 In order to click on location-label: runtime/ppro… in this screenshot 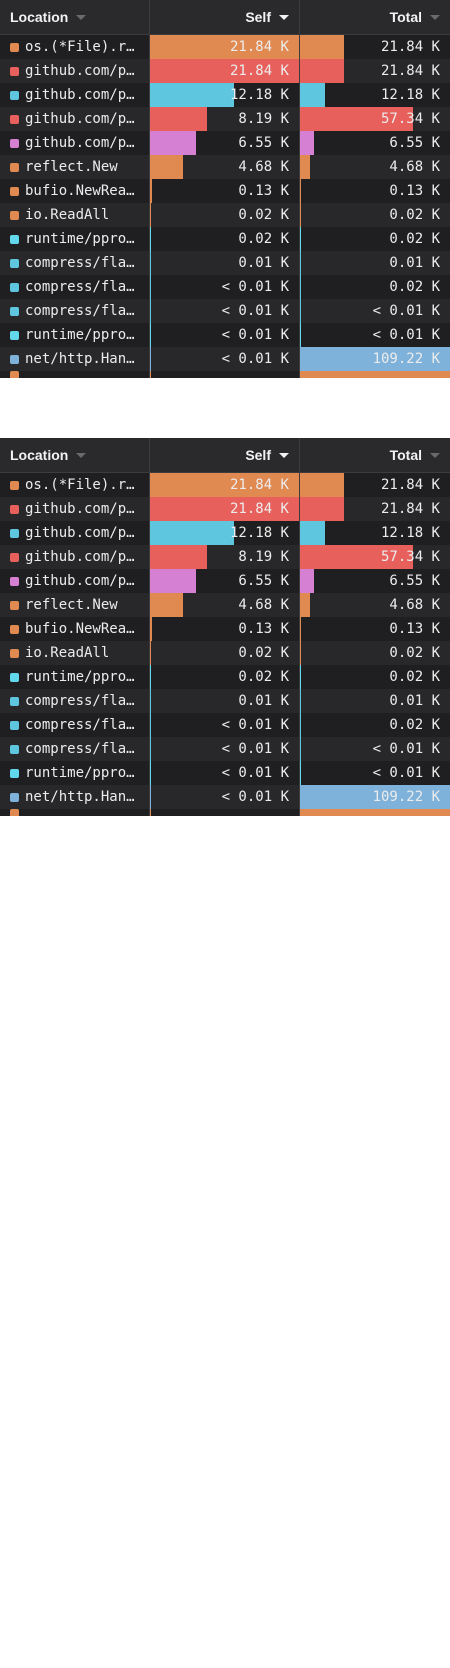, I will do `click(80, 239)`.